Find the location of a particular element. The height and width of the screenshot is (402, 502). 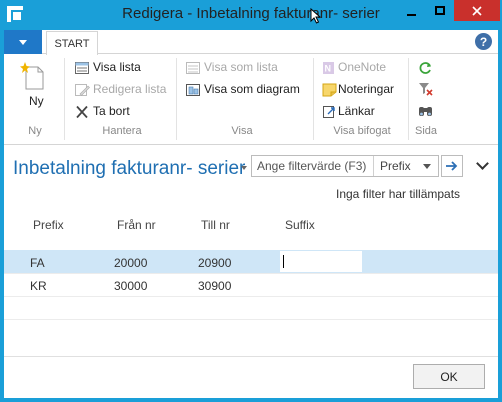

list-view-icon is located at coordinates (82, 68).